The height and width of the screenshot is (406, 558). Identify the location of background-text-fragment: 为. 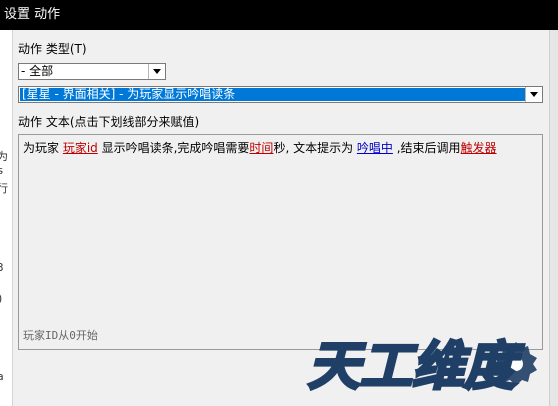
(4, 156).